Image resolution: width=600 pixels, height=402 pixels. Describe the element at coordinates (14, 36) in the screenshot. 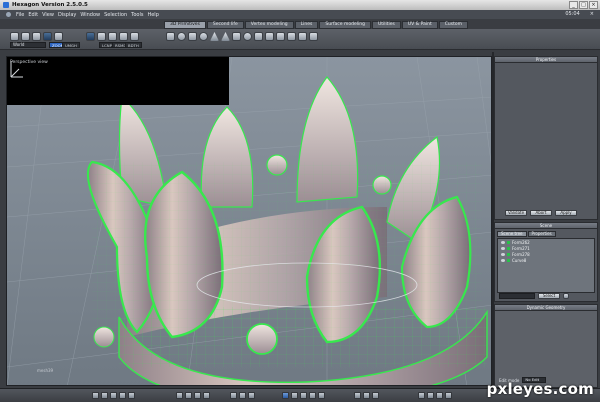

I see `select-arrow-icon` at that location.